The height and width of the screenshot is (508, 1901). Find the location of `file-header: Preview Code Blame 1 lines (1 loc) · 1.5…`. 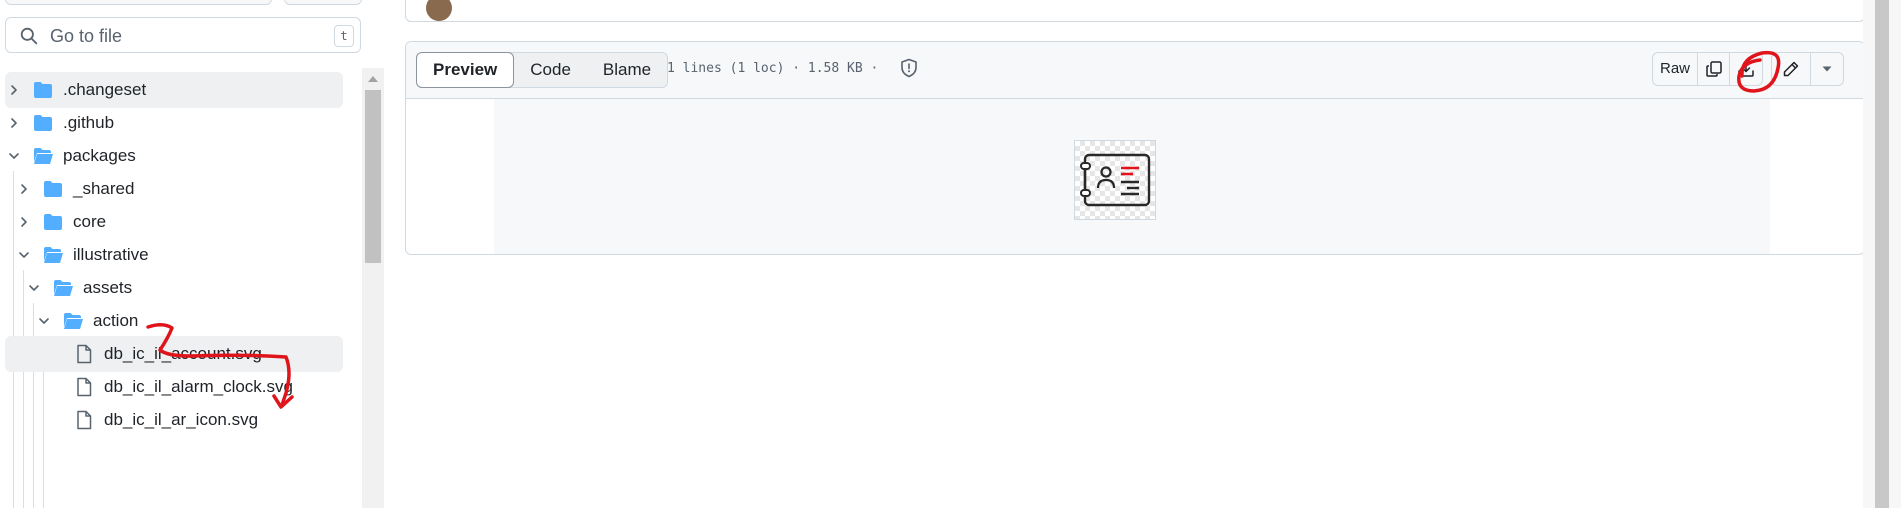

file-header: Preview Code Blame 1 lines (1 loc) · 1.5… is located at coordinates (1135, 70).